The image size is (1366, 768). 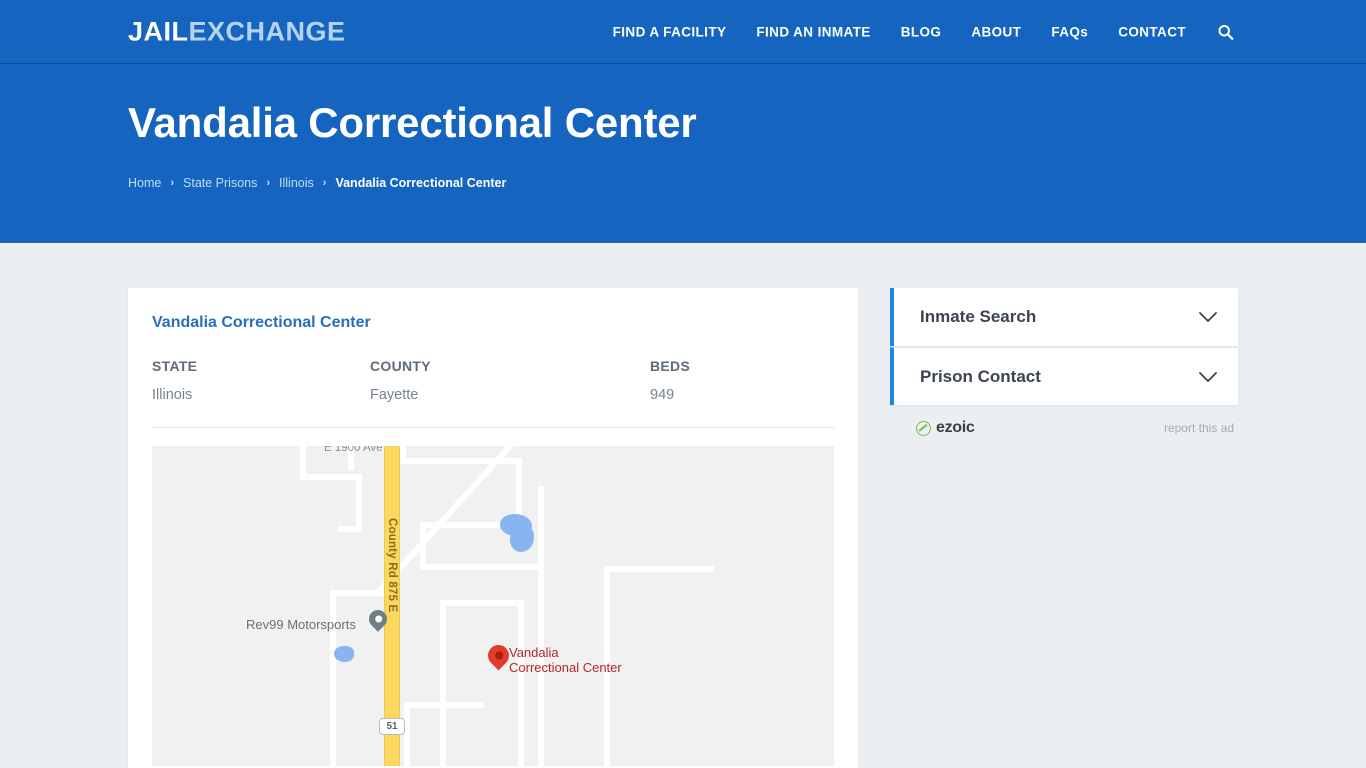 I want to click on fact-county: COUNTY Fayette, so click(x=510, y=380).